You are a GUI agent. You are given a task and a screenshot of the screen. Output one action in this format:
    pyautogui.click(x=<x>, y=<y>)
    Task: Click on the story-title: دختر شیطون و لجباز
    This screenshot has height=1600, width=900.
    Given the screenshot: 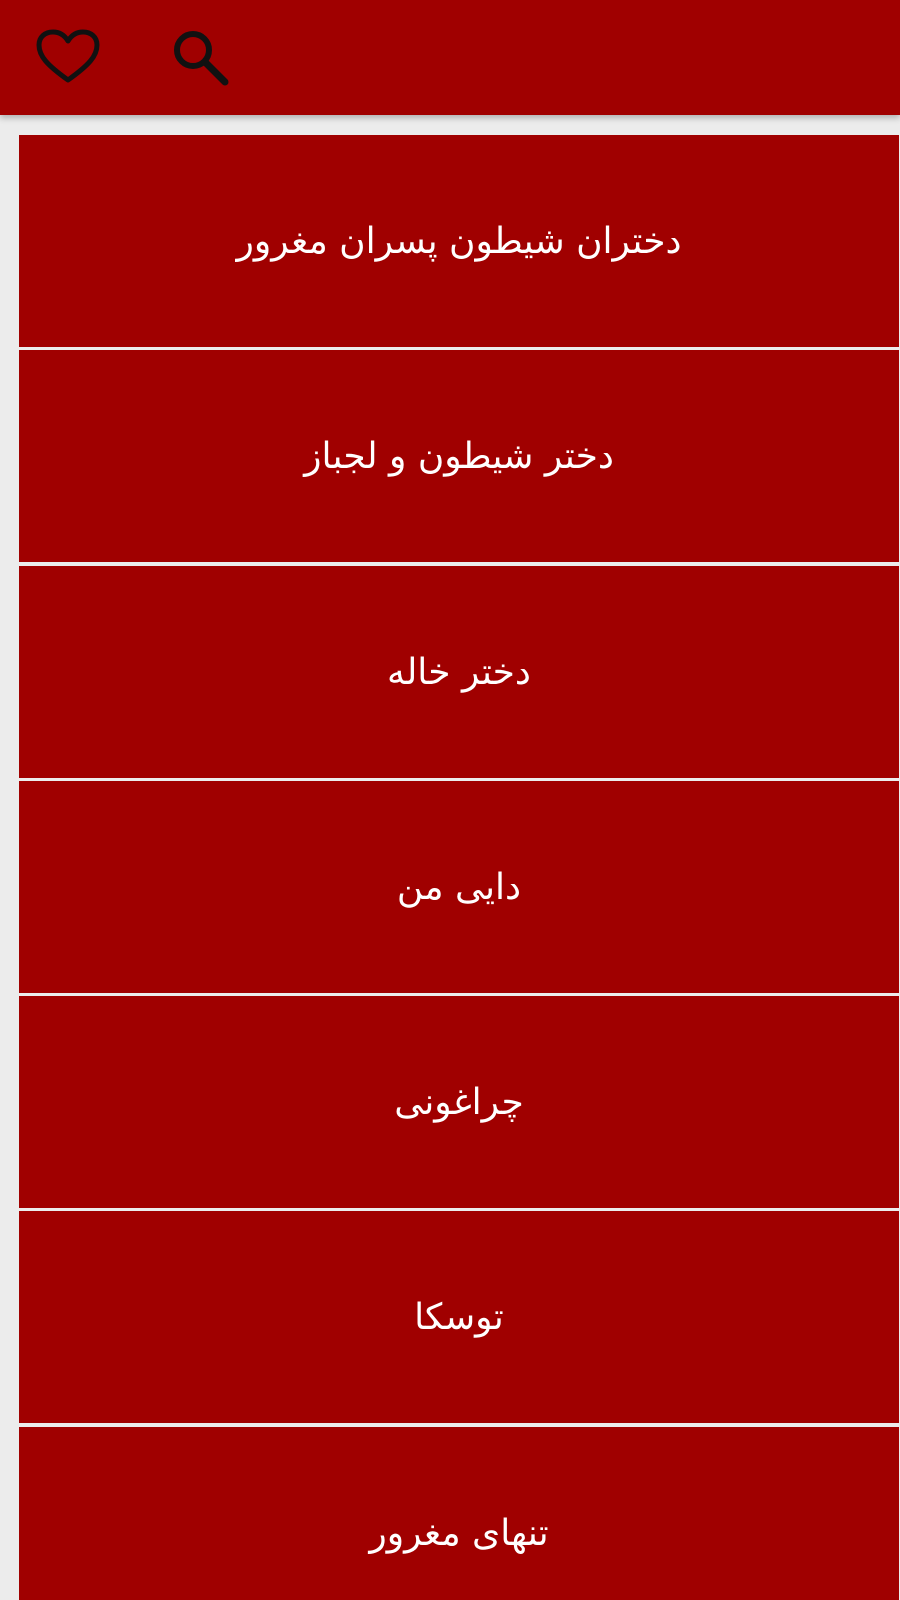 What is the action you would take?
    pyautogui.click(x=459, y=456)
    